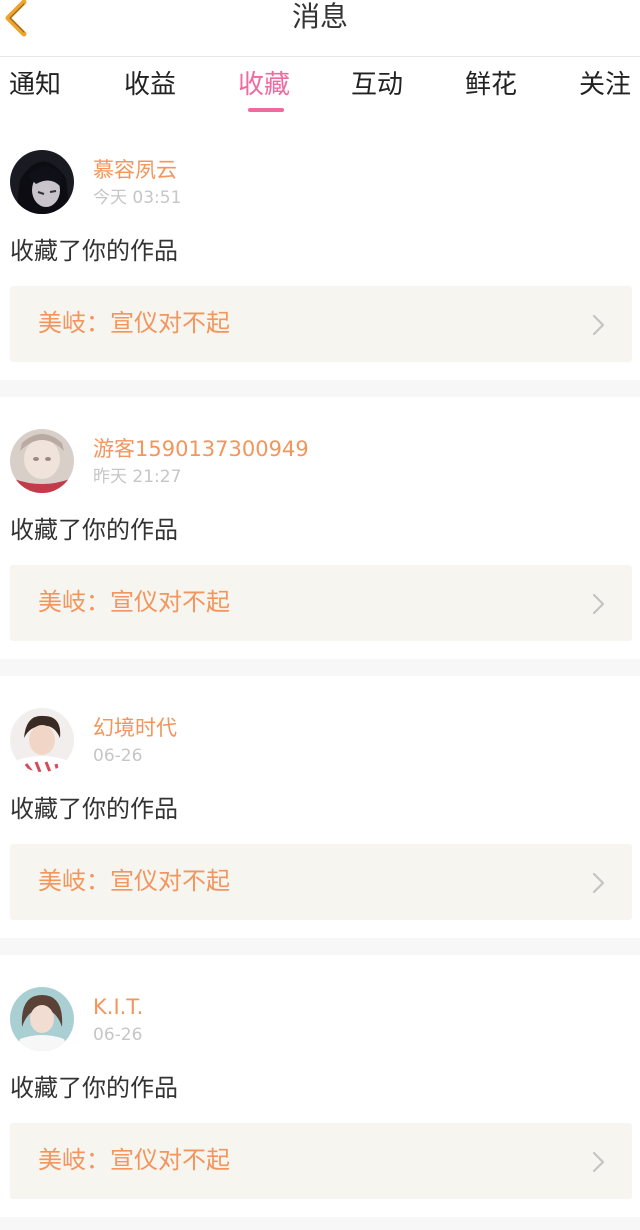 The width and height of the screenshot is (640, 1230). What do you see at coordinates (266, 110) in the screenshot?
I see `active-tab-indicator` at bounding box center [266, 110].